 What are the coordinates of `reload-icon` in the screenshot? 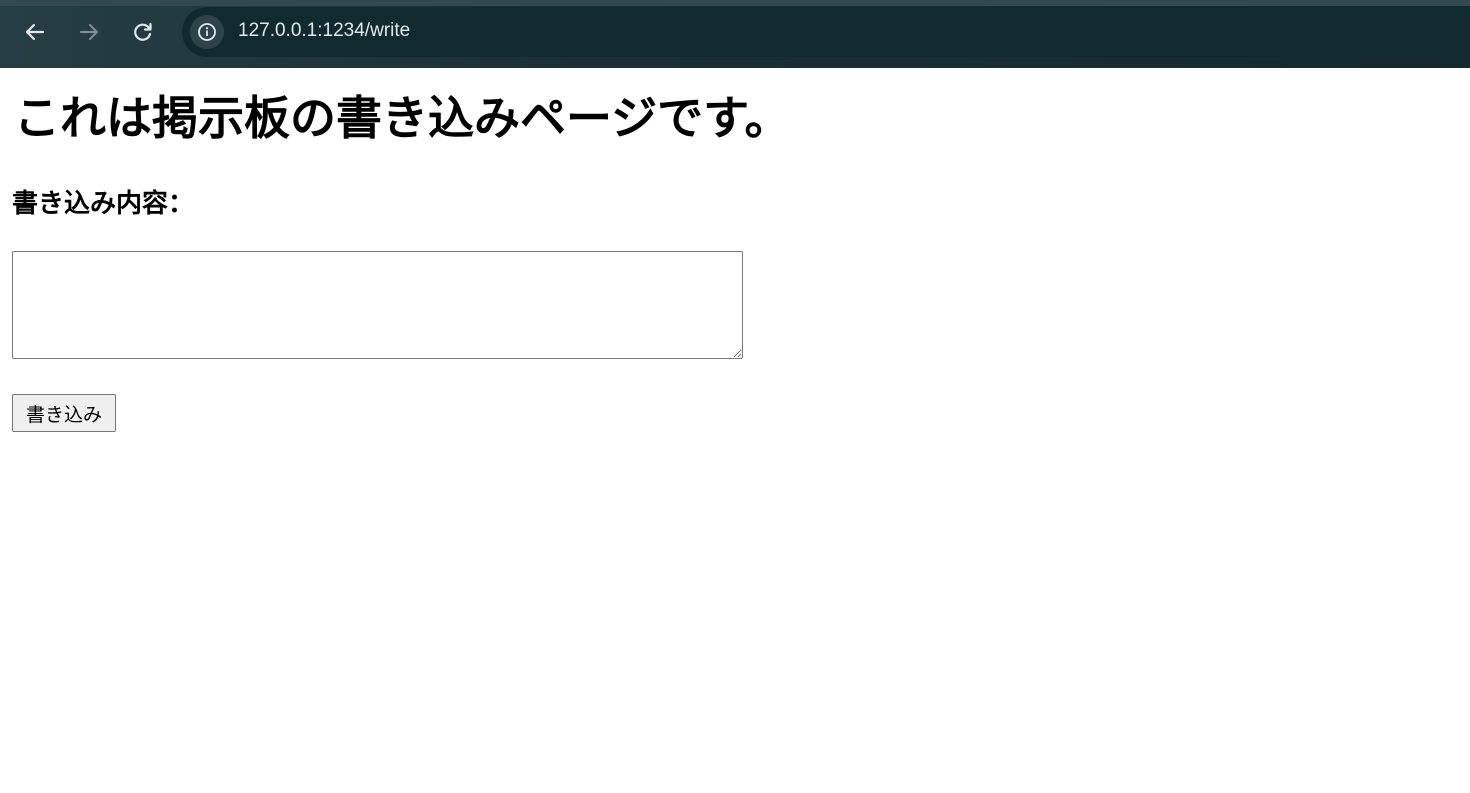 It's located at (143, 31).